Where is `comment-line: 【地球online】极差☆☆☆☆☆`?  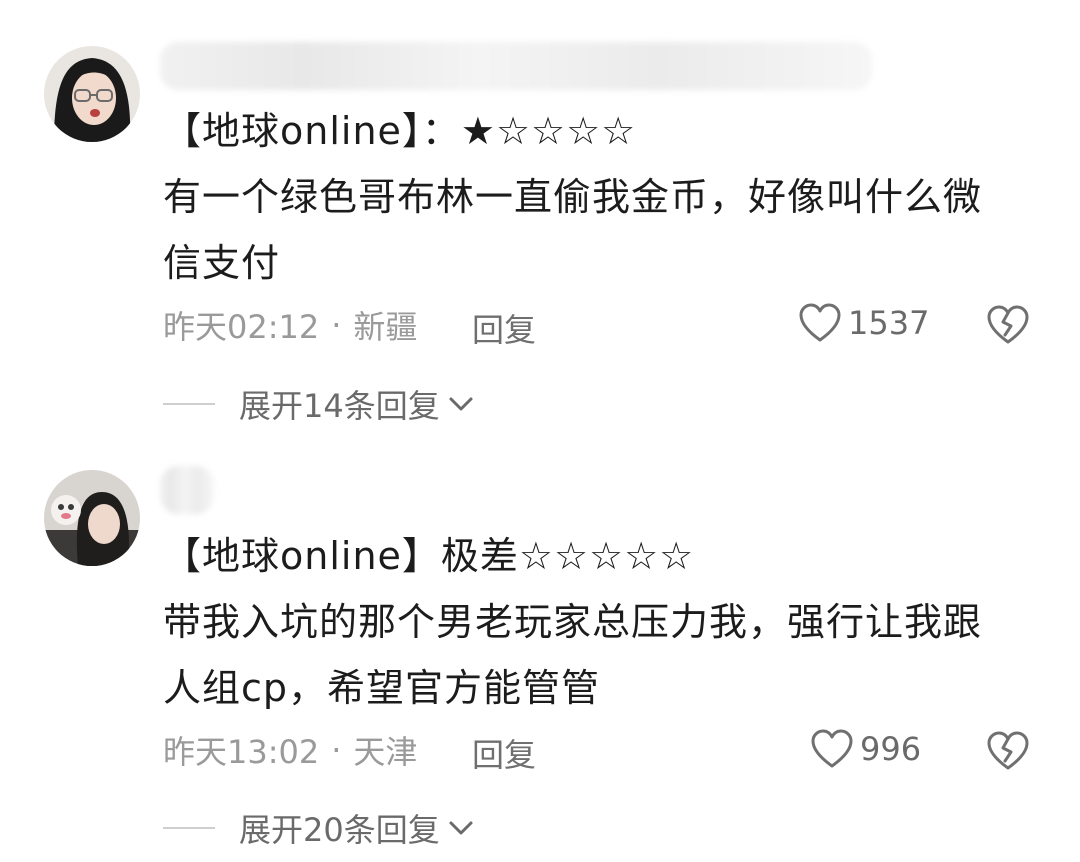 comment-line: 【地球online】极差☆☆☆☆☆ is located at coordinates (429, 556).